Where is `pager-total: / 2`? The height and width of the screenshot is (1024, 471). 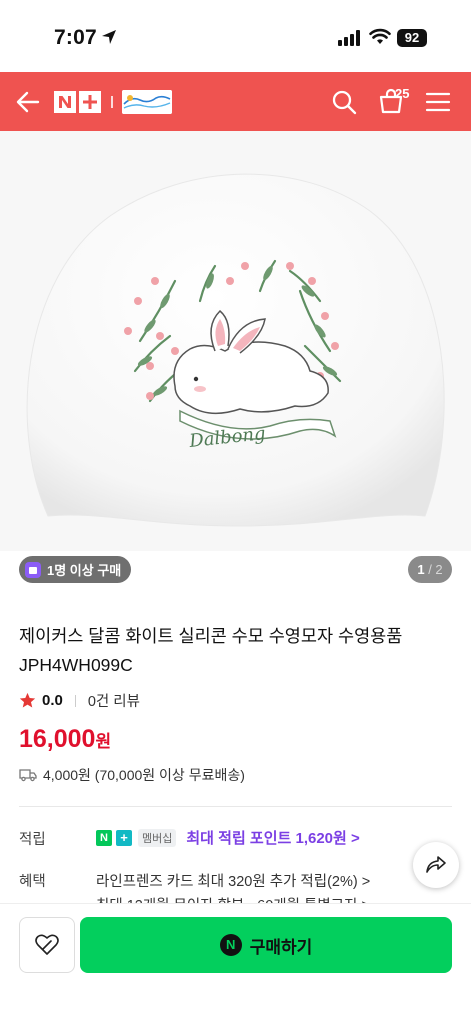
pager-total: / 2 is located at coordinates (435, 569).